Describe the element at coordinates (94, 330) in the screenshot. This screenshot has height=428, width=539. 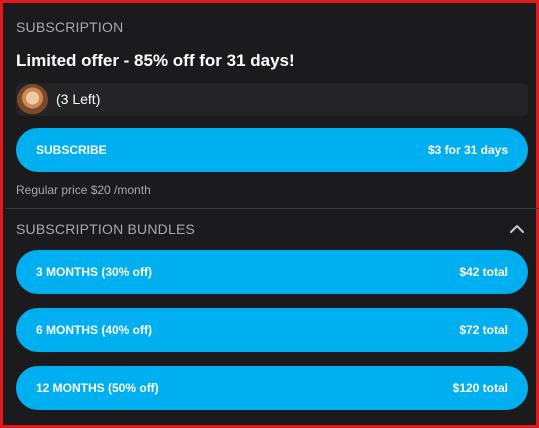
I see `bundle-label: 6 MONTHS (40% off)` at that location.